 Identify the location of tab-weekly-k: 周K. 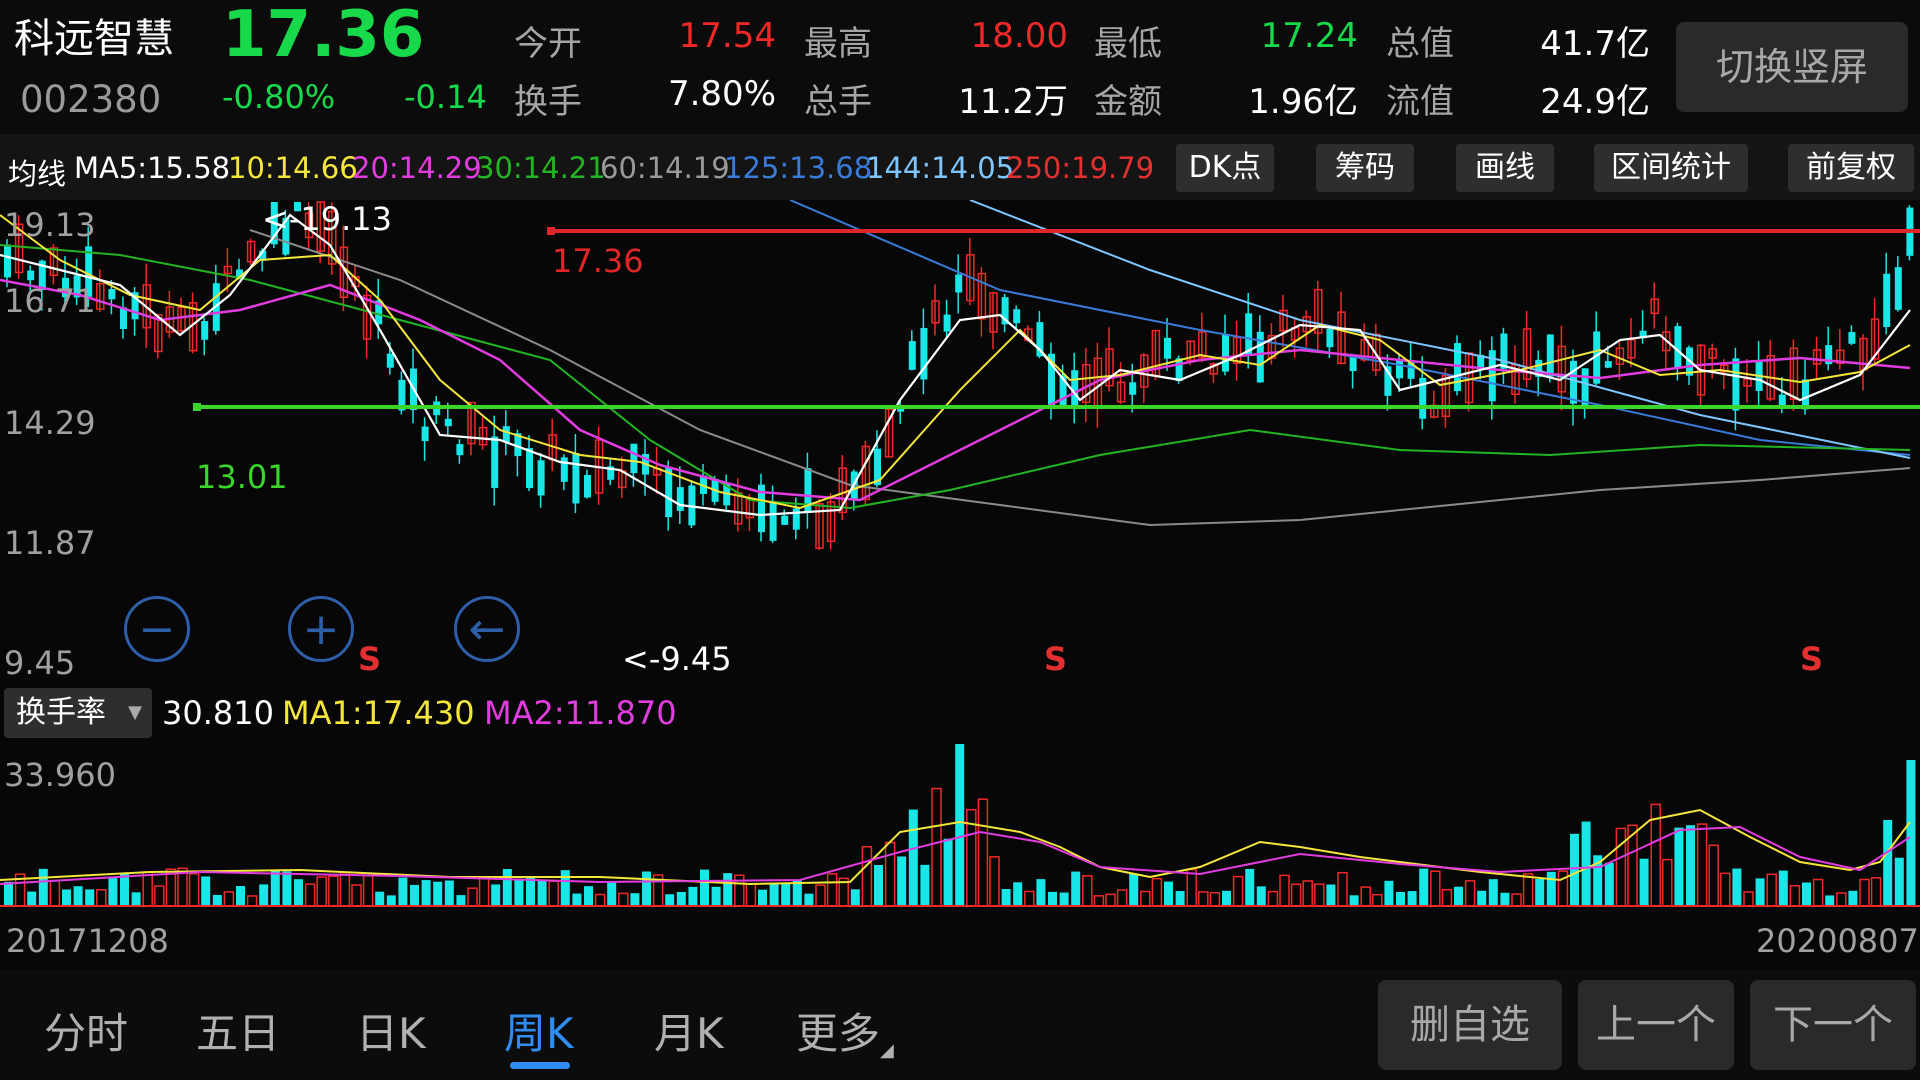
(539, 1030).